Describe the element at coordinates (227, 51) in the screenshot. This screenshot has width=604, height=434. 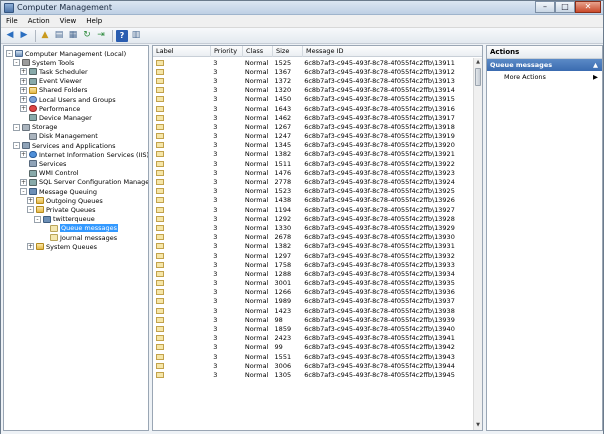
I see `column-header-priority: Priority` at that location.